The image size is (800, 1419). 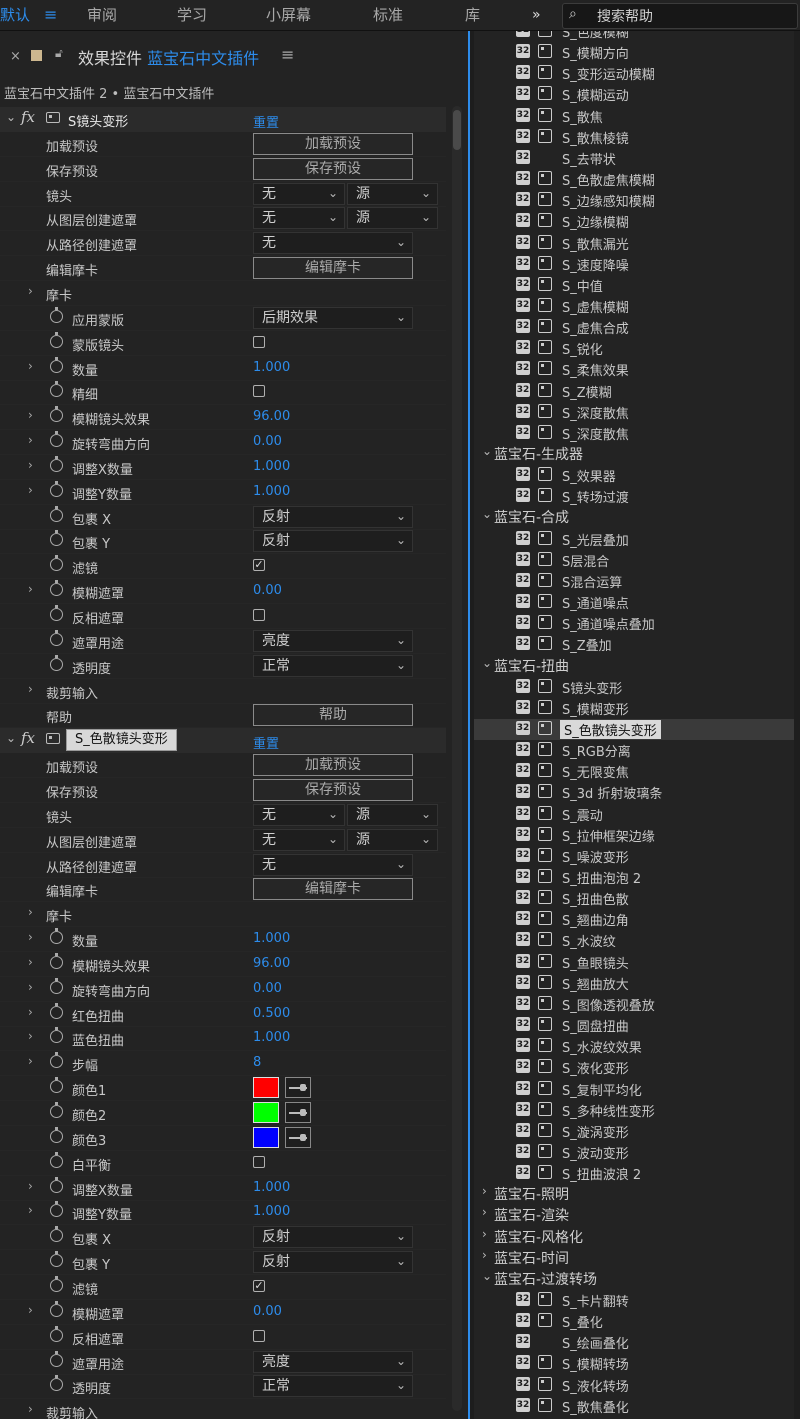 I want to click on property-button: 保存预设, so click(x=333, y=168).